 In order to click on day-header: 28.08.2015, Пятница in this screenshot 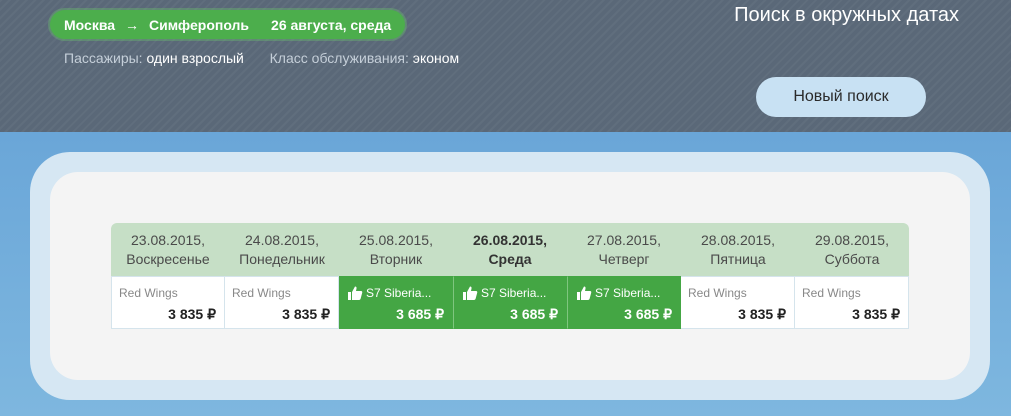, I will do `click(738, 249)`.